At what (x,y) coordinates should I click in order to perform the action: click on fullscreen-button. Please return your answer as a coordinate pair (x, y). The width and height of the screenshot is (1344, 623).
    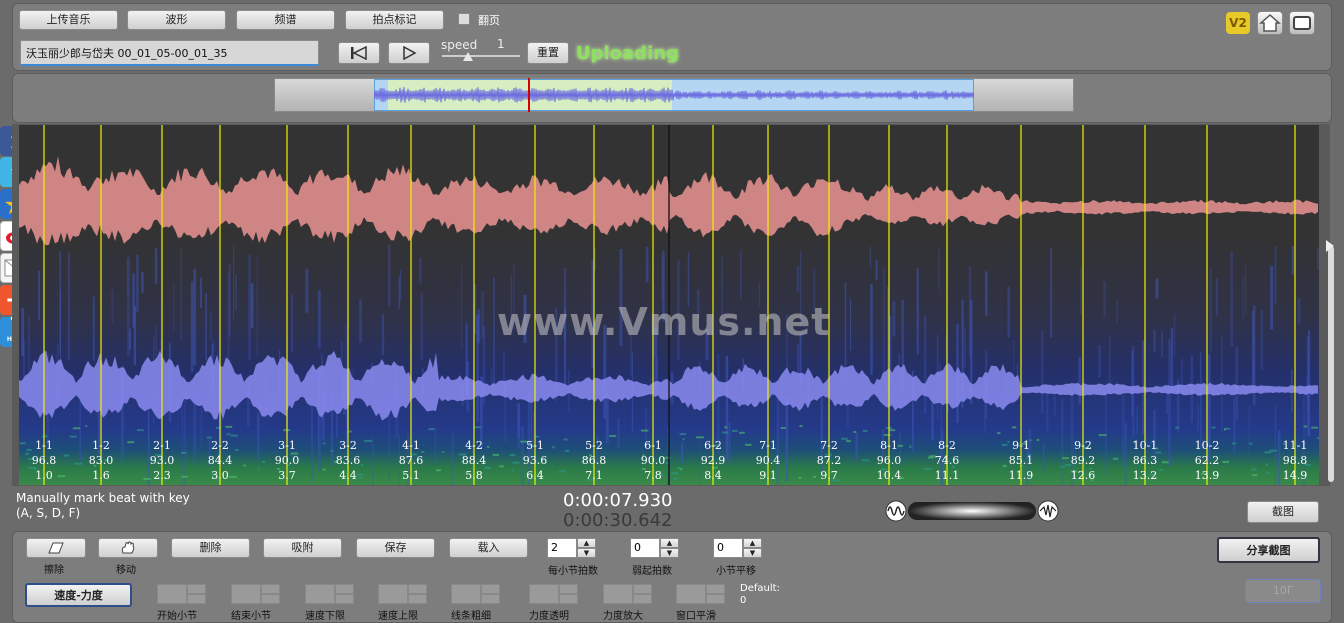
    Looking at the image, I should click on (1302, 23).